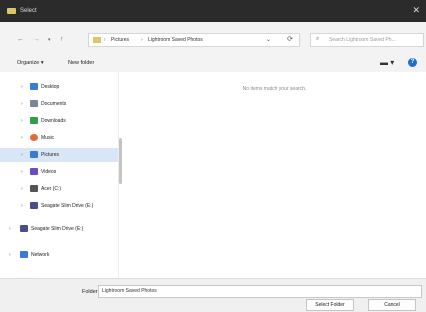  I want to click on music-icon, so click(34, 137).